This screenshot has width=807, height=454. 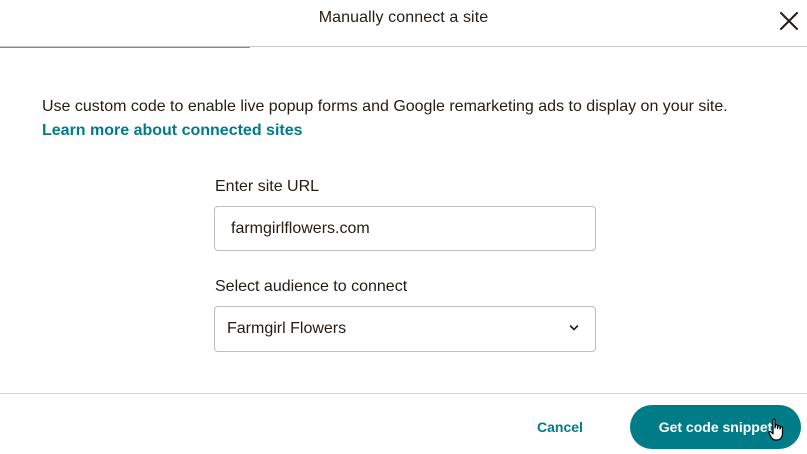 What do you see at coordinates (287, 328) in the screenshot?
I see `audience-selected-value: Farmgirl Flowers` at bounding box center [287, 328].